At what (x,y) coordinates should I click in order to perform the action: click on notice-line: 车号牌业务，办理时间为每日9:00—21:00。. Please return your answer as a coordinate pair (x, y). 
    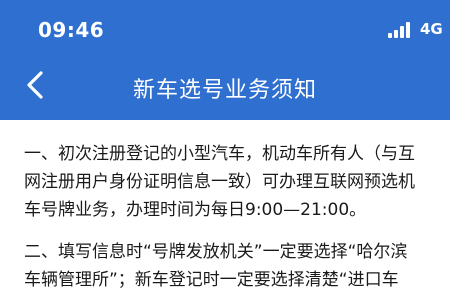
    Looking at the image, I should click on (195, 210).